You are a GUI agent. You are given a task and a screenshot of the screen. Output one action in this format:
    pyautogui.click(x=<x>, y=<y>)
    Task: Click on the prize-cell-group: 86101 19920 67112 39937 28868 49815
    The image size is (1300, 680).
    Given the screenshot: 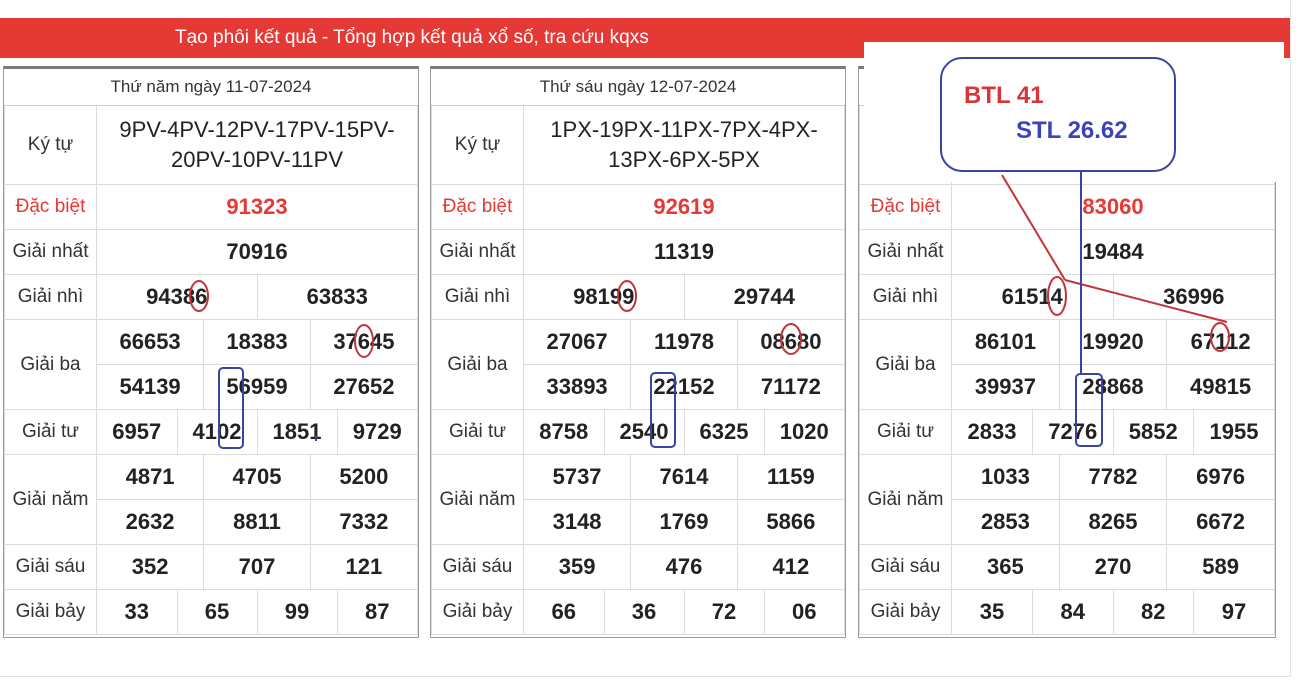 What is the action you would take?
    pyautogui.click(x=1113, y=364)
    